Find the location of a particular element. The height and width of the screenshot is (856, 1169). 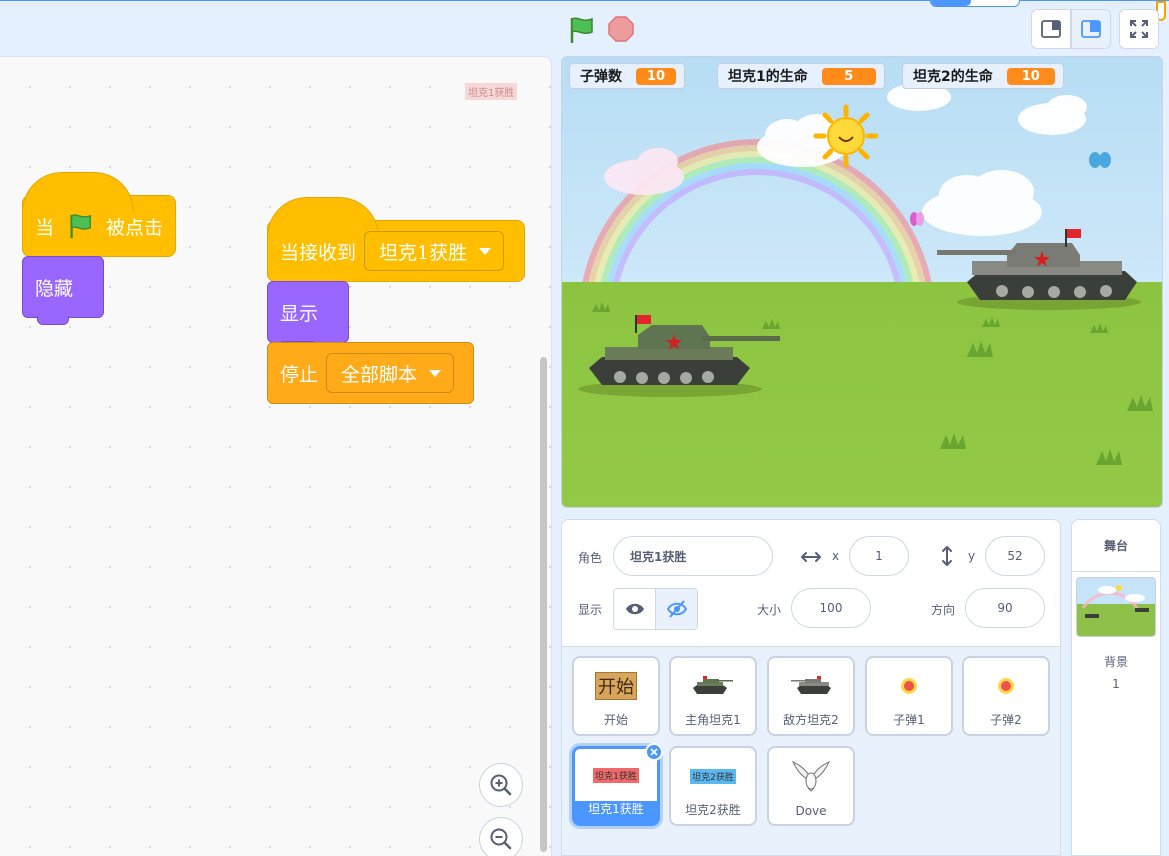

close-icon is located at coordinates (654, 752).